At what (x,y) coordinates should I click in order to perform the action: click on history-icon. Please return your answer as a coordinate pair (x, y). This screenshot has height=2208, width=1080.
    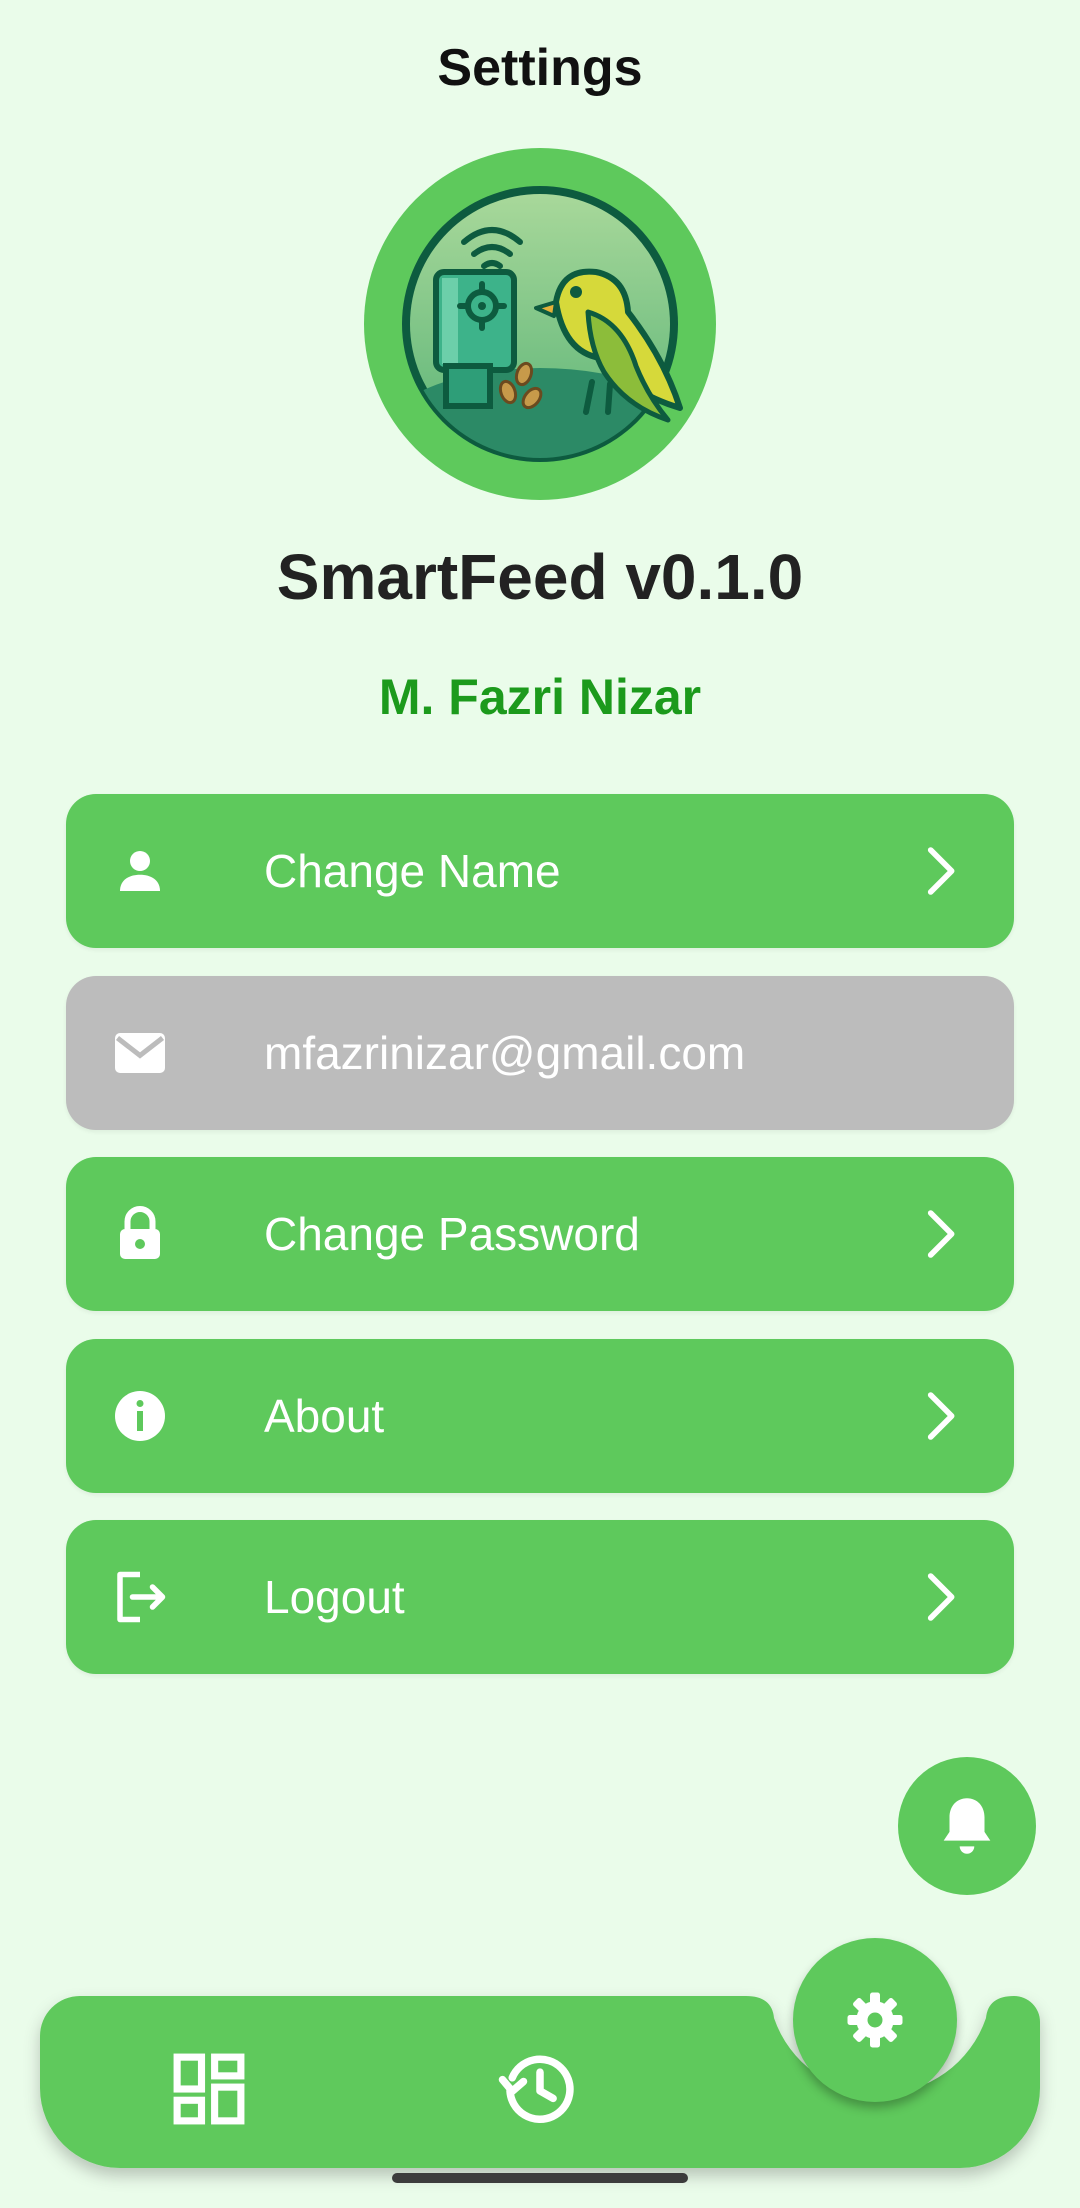
    Looking at the image, I should click on (536, 2089).